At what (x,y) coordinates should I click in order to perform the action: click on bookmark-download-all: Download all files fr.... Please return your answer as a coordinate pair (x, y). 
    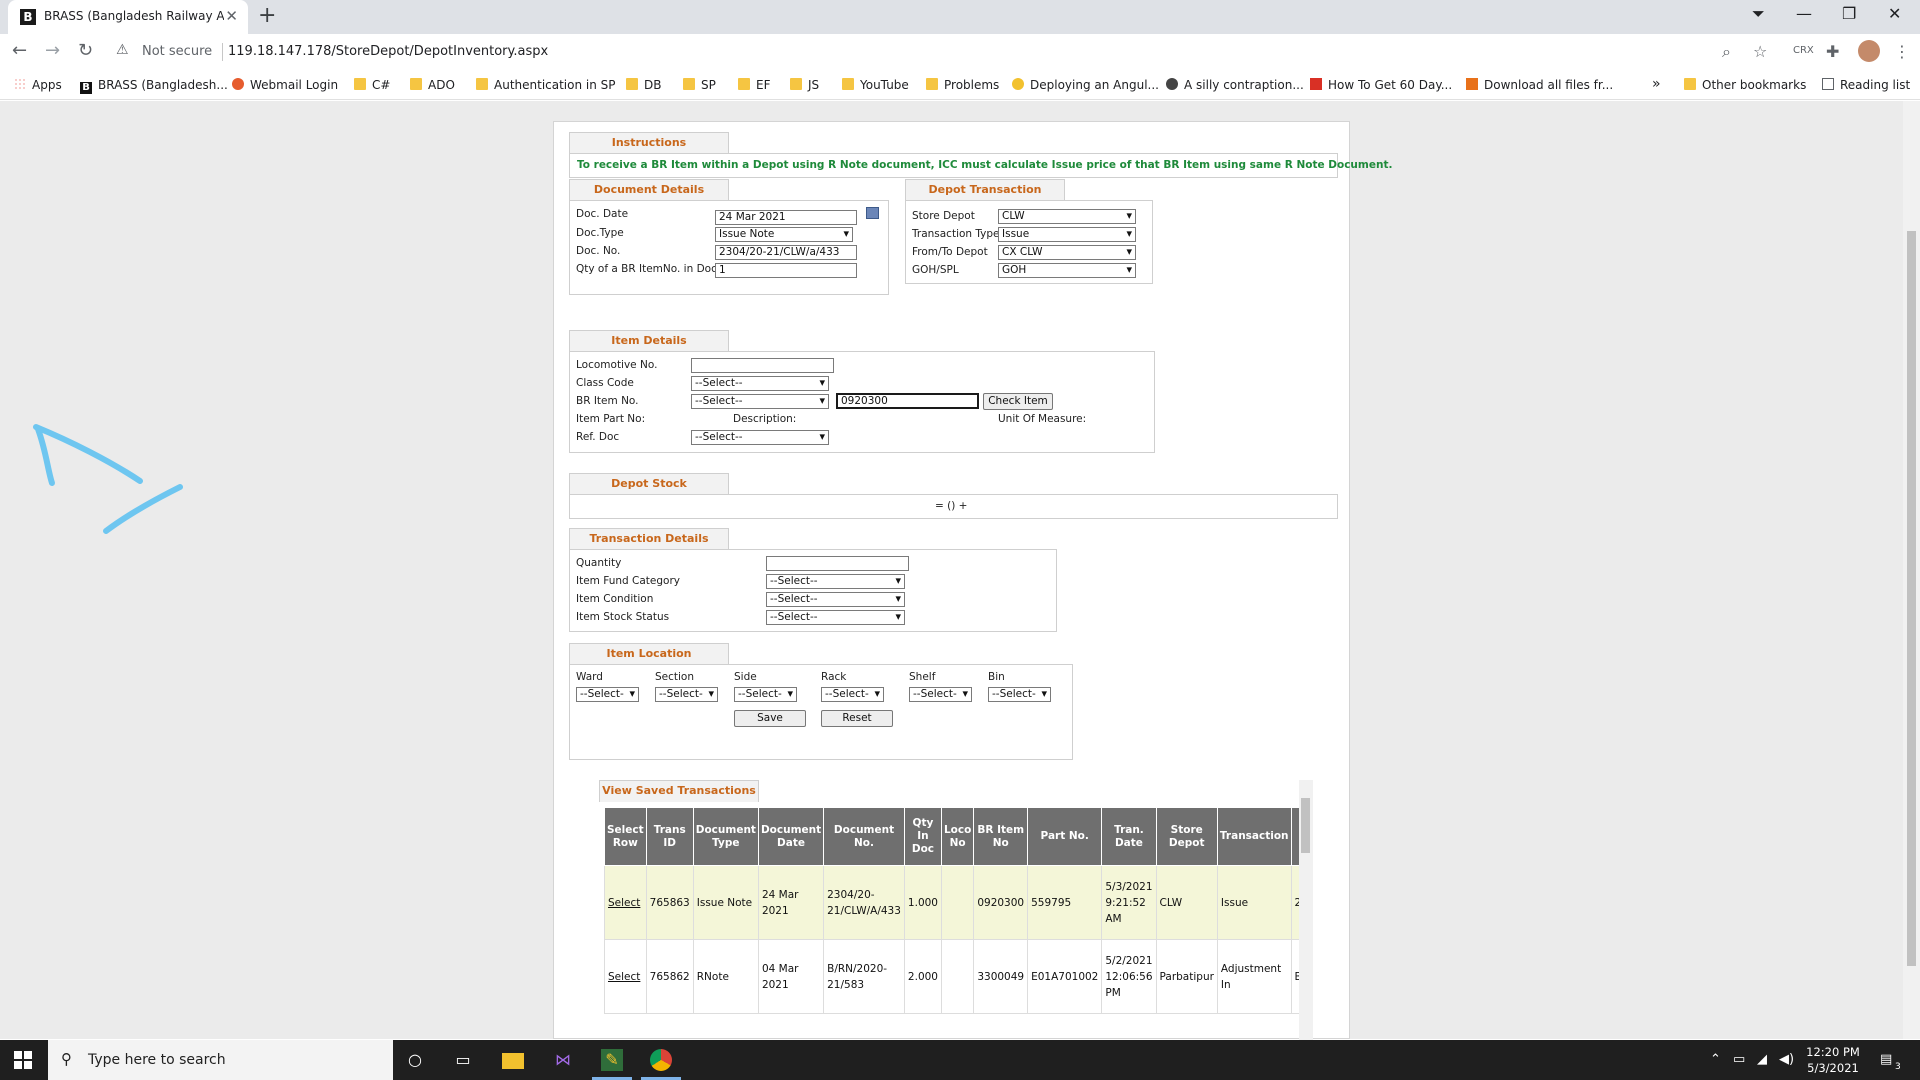
    Looking at the image, I should click on (1539, 85).